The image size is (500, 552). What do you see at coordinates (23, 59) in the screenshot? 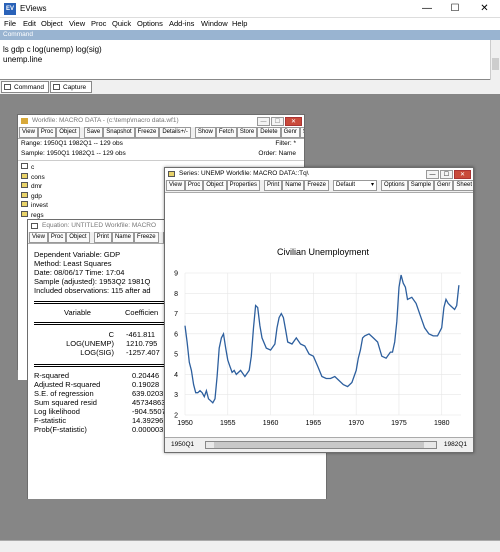
I see `command-line-2: unemp.line` at bounding box center [23, 59].